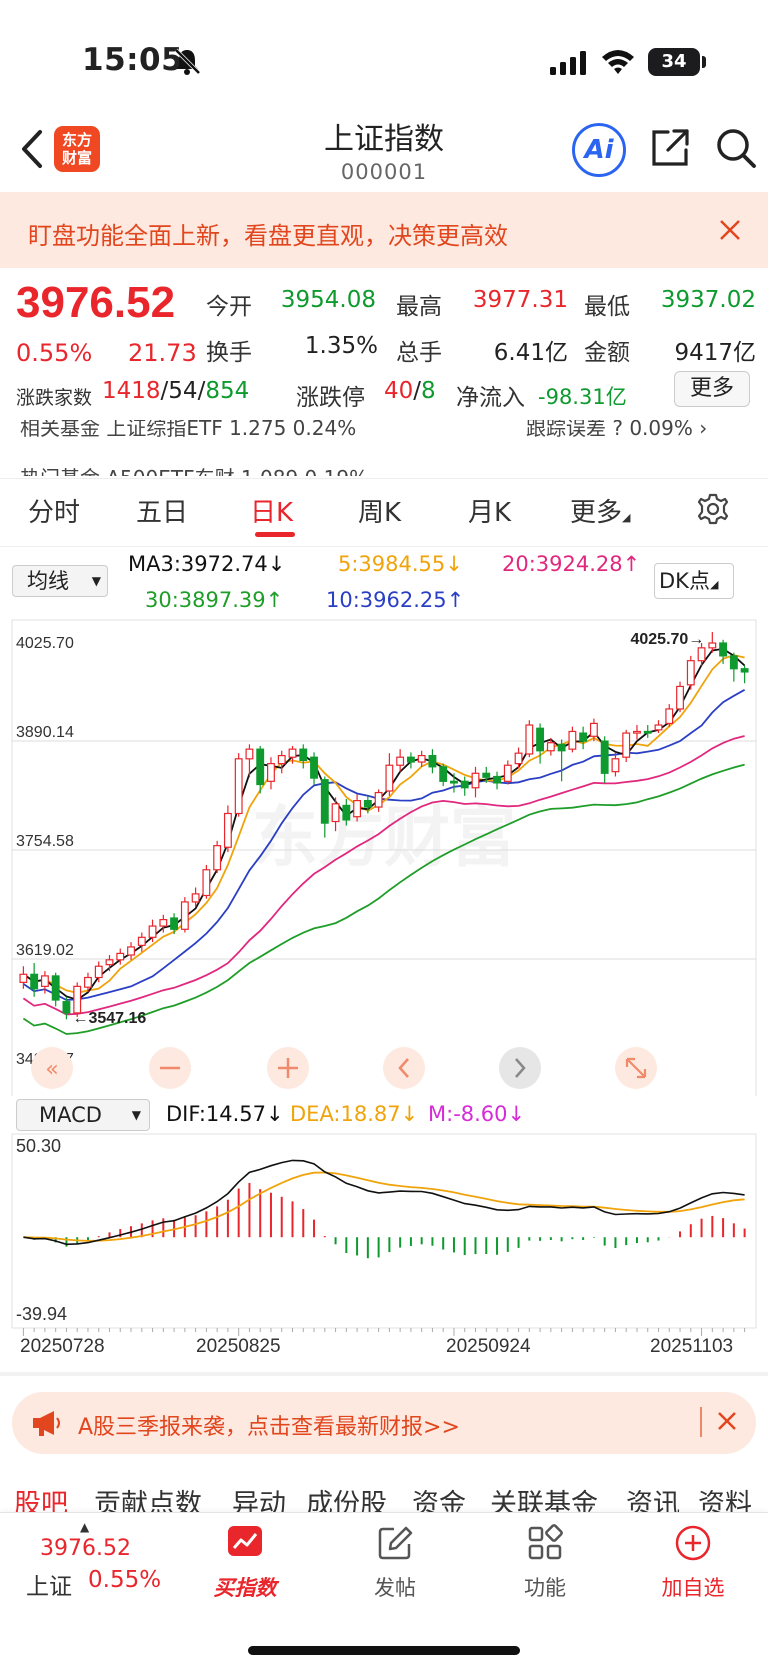  Describe the element at coordinates (395, 1587) in the screenshot. I see `post-button: 发帖` at that location.